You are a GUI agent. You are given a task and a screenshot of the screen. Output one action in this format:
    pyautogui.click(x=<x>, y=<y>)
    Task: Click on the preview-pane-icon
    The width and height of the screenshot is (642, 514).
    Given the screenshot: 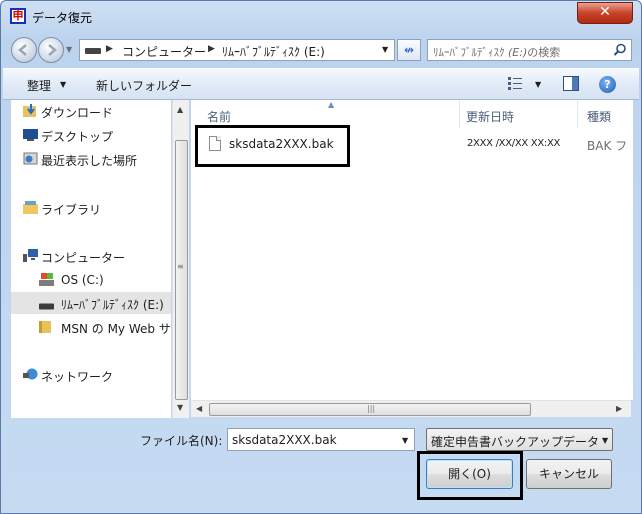 What is the action you would take?
    pyautogui.click(x=571, y=83)
    